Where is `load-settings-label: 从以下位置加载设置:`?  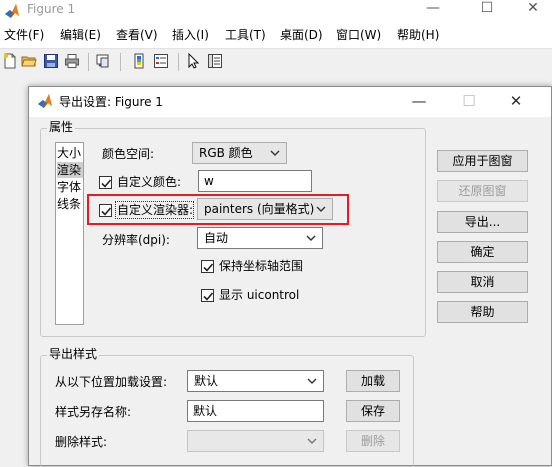 load-settings-label: 从以下位置加载设置: is located at coordinates (111, 382).